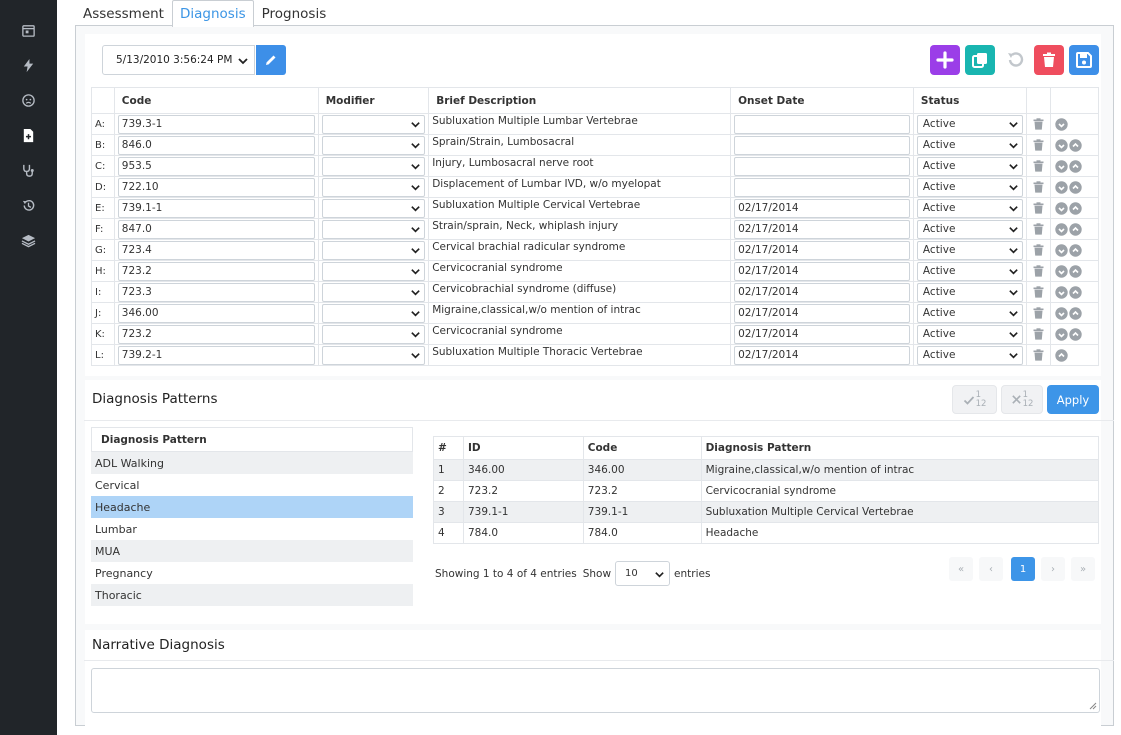  What do you see at coordinates (216, 166) in the screenshot?
I see `code-input: 953.5` at bounding box center [216, 166].